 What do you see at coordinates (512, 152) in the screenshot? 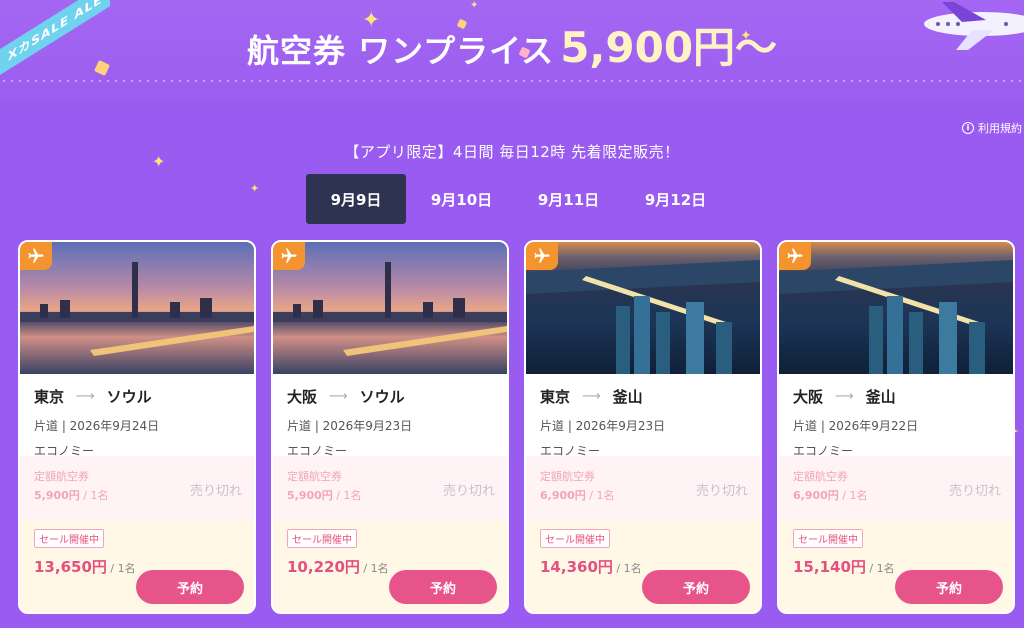
I see `promo-text: 【アプリ限定】4日間 毎日12時 先着限定販売！` at bounding box center [512, 152].